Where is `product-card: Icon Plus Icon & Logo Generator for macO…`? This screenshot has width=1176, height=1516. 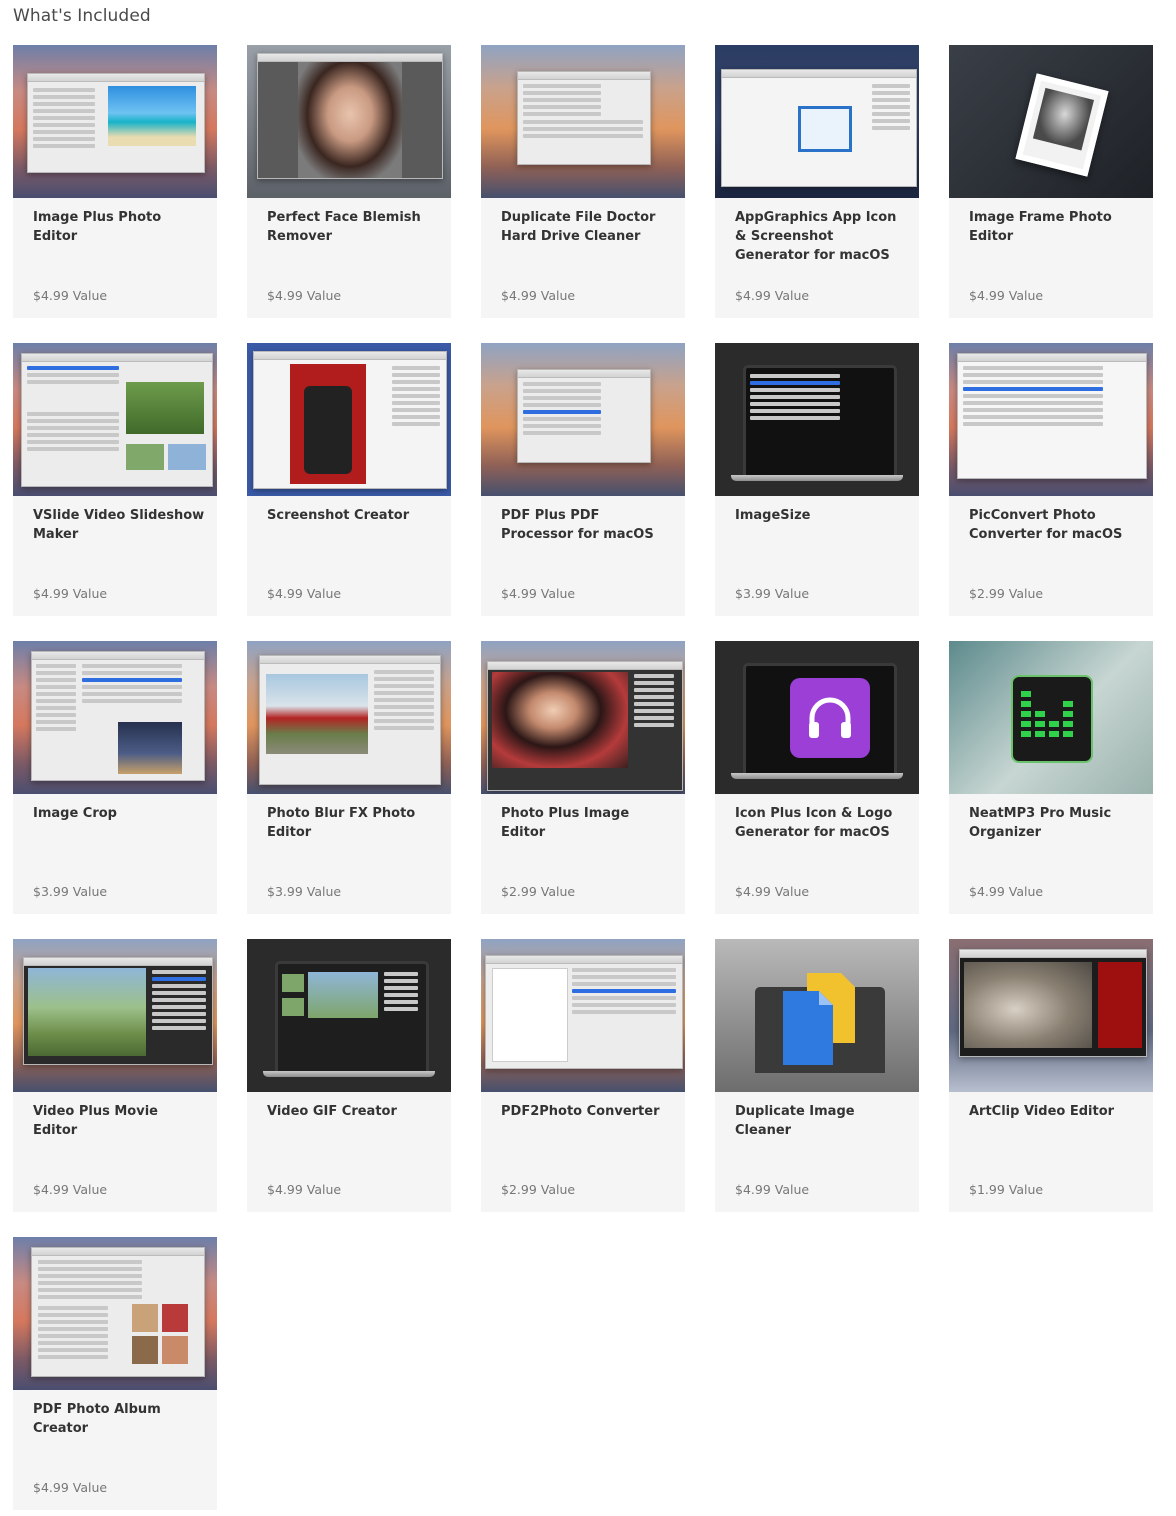 product-card: Icon Plus Icon & Logo Generator for macO… is located at coordinates (817, 777).